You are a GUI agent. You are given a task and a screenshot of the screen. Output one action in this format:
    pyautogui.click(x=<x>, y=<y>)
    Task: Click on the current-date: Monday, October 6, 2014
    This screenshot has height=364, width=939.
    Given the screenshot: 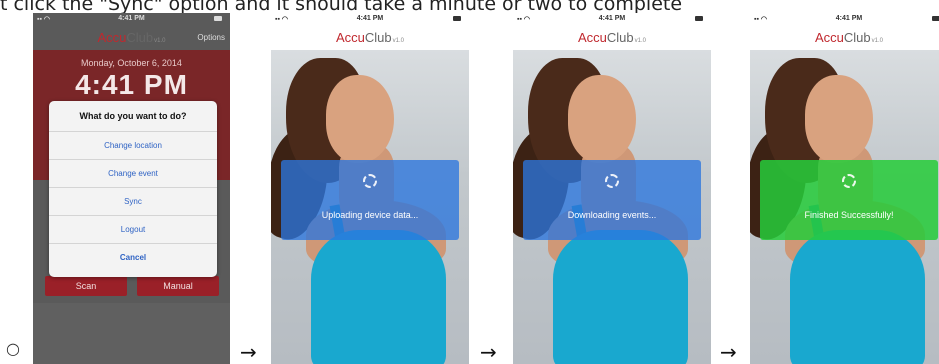 What is the action you would take?
    pyautogui.click(x=131, y=63)
    